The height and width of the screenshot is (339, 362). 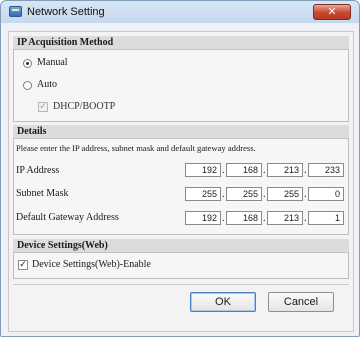 I want to click on manual-label: Manual, so click(x=52, y=62).